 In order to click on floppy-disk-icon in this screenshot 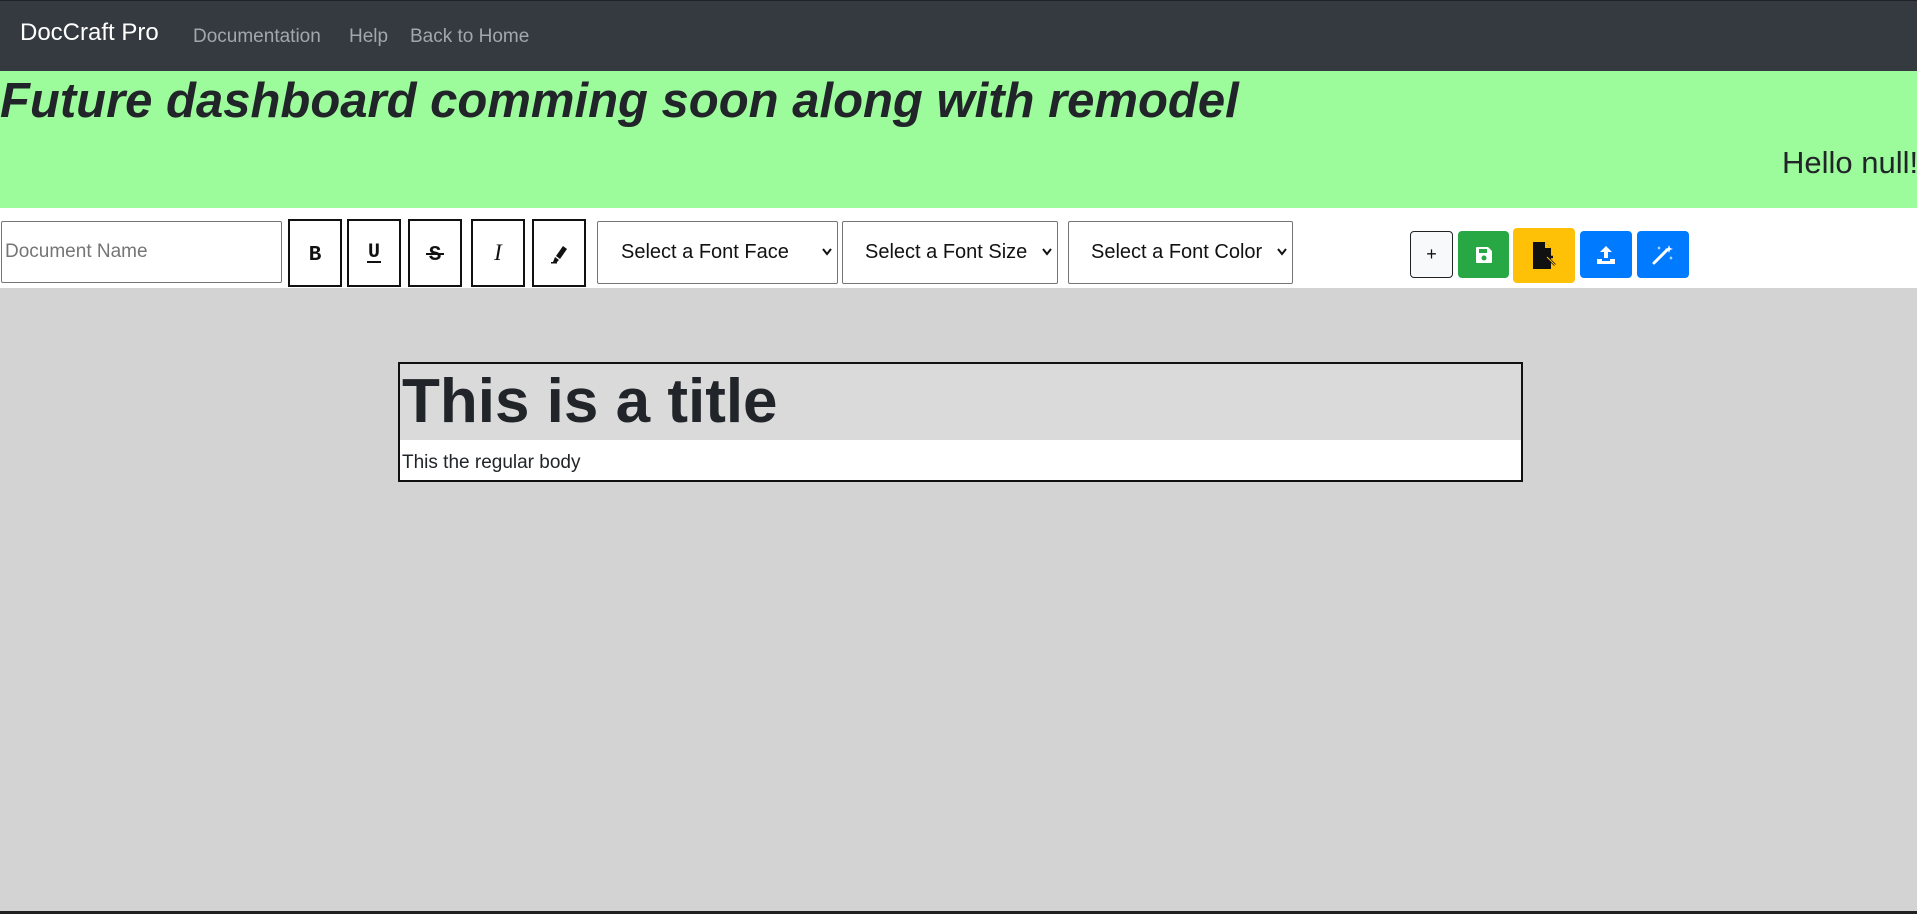, I will do `click(1483, 254)`.